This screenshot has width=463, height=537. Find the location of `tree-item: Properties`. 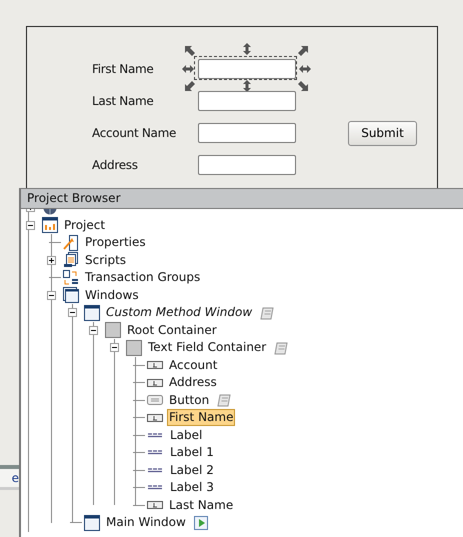

tree-item: Properties is located at coordinates (115, 243).